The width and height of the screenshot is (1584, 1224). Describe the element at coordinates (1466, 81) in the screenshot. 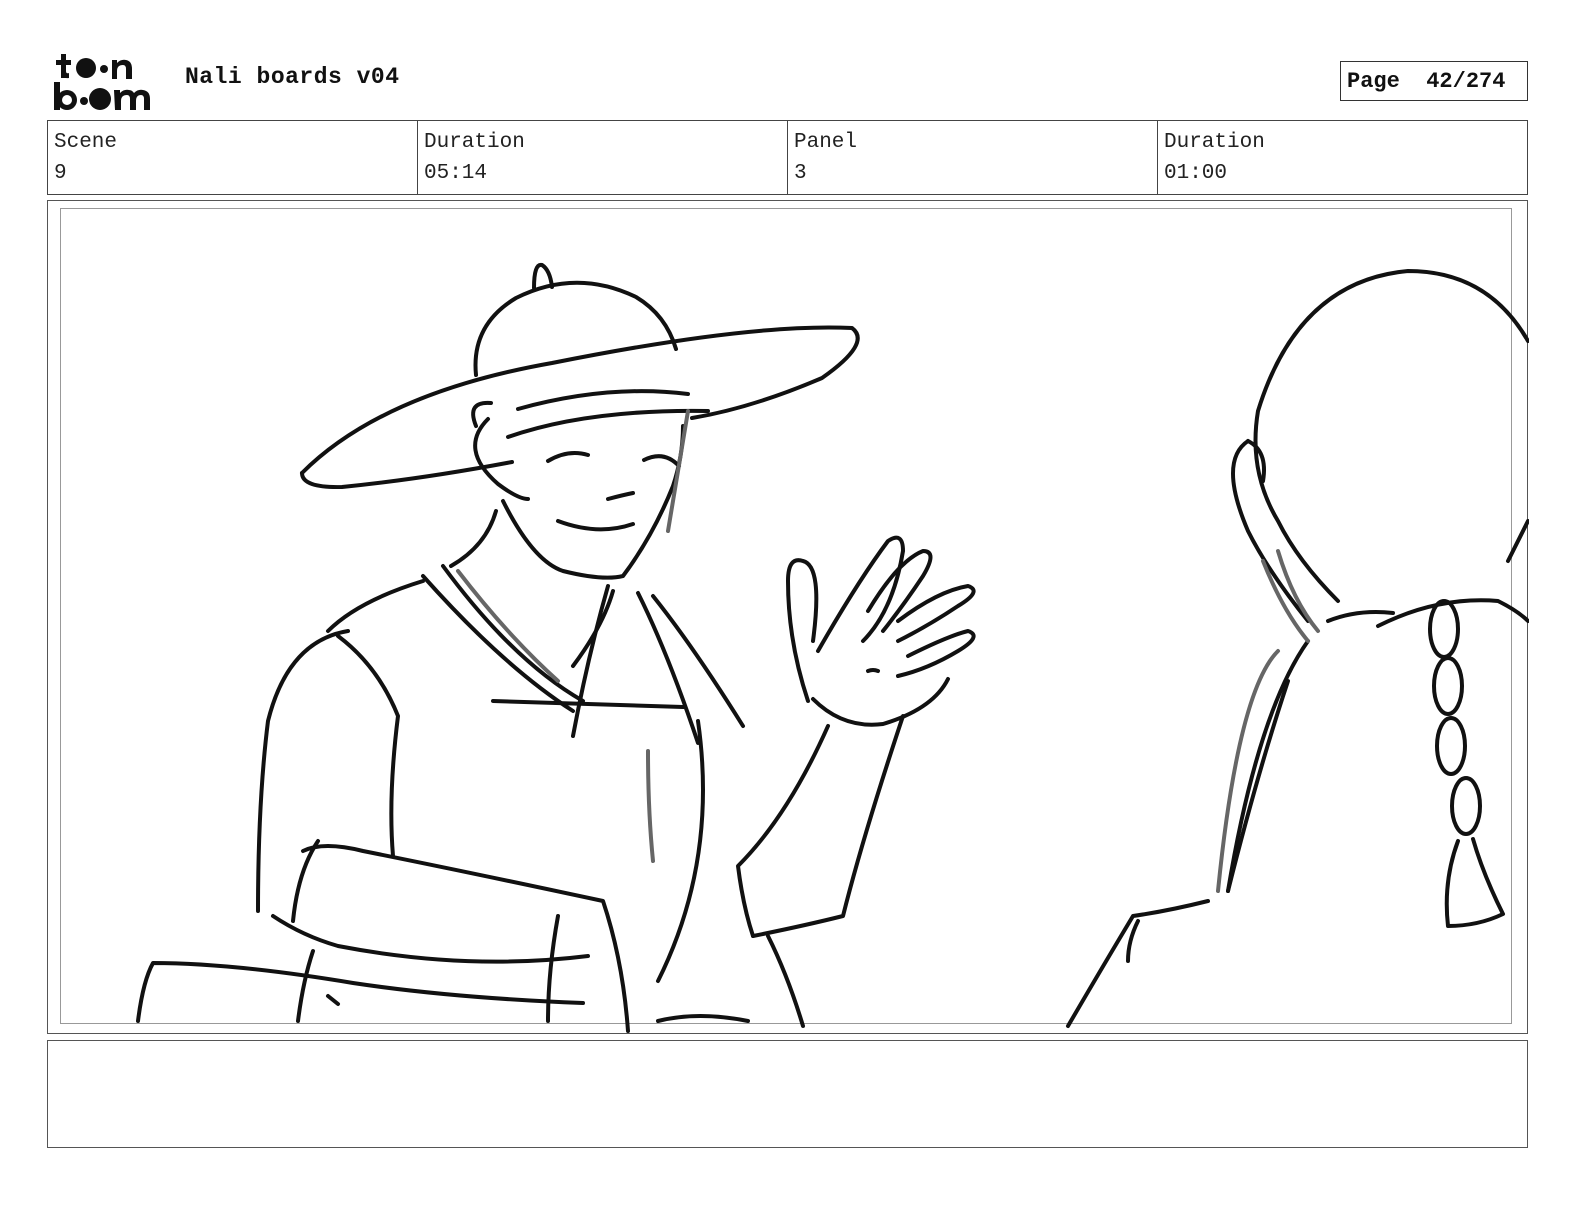

I see `page-number: 42/274` at that location.